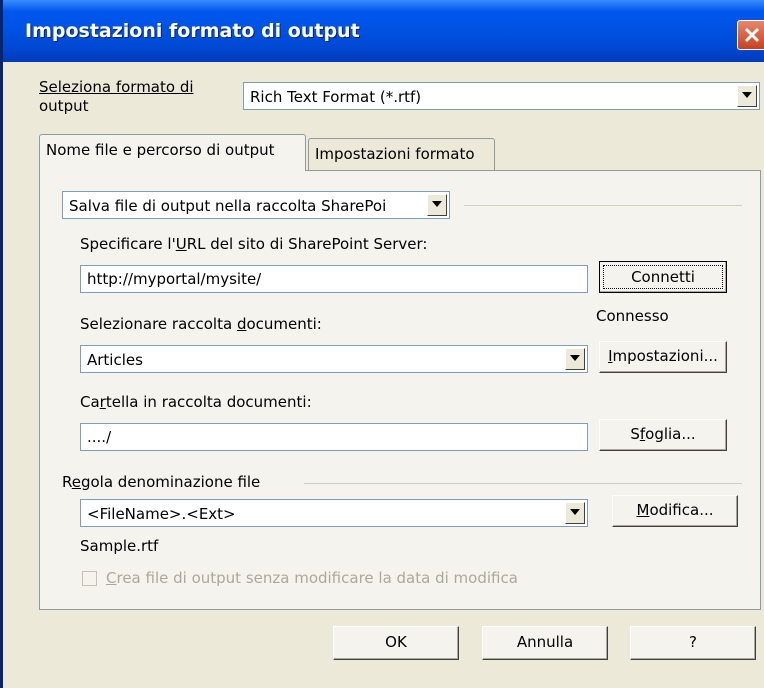 This screenshot has height=688, width=764. I want to click on output-format-dropdown-button, so click(747, 96).